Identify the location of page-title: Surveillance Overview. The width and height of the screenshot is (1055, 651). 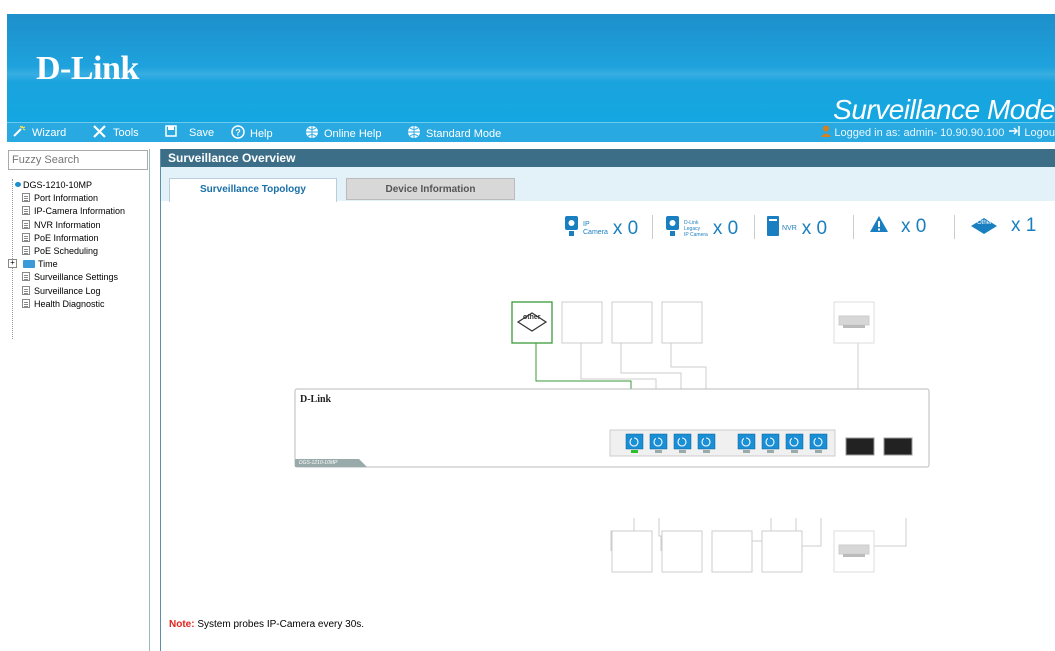
(608, 158).